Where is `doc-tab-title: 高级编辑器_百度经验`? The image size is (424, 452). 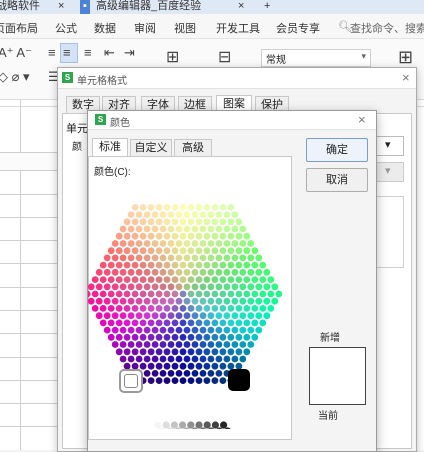
doc-tab-title: 高级编辑器_百度经验 is located at coordinates (148, 7).